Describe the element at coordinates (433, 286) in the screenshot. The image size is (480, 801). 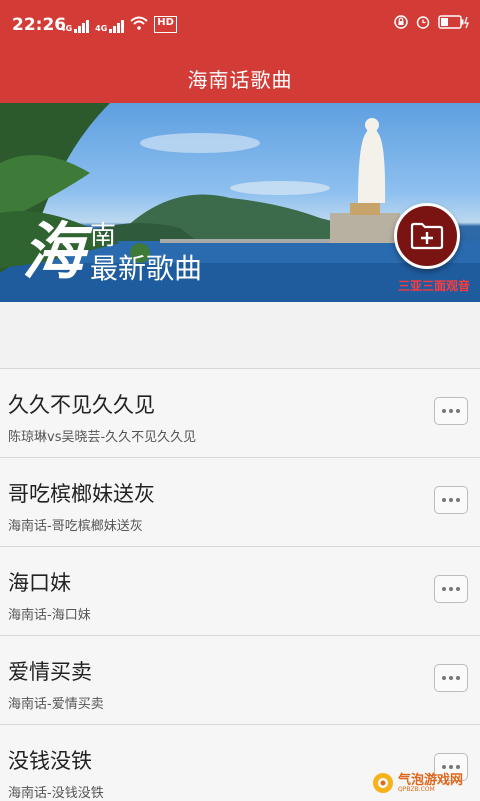
I see `banner-caption: 三亚三面观音` at that location.